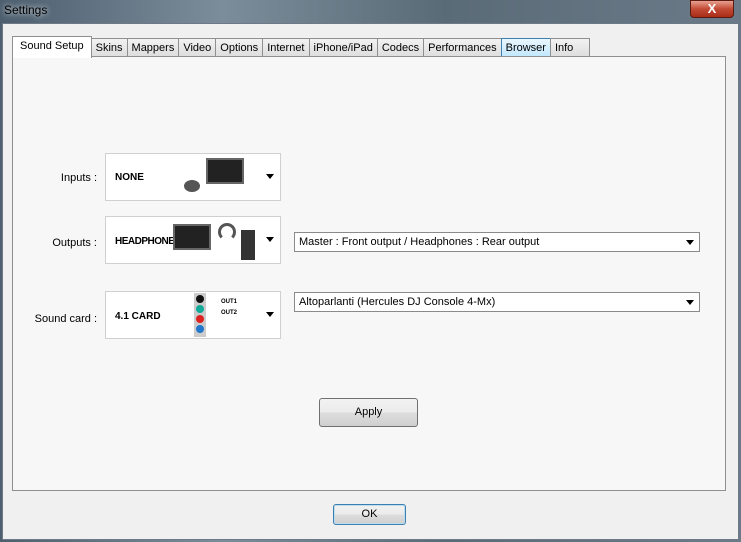  Describe the element at coordinates (193, 177) in the screenshot. I see `inputs-dropdown: NONE` at that location.